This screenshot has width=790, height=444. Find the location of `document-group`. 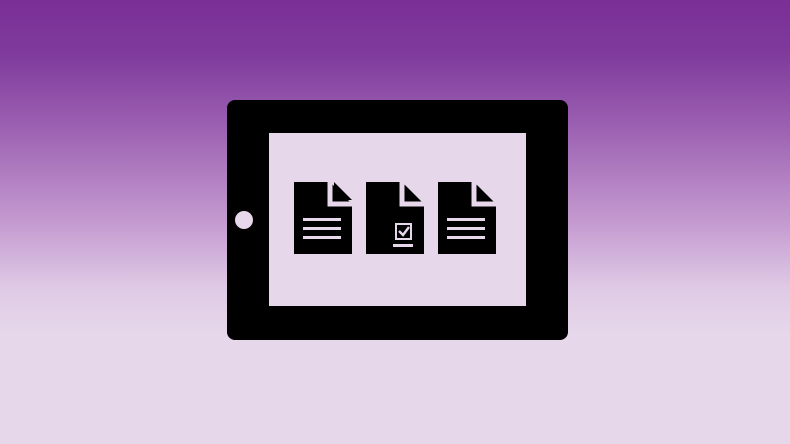

document-group is located at coordinates (396, 218).